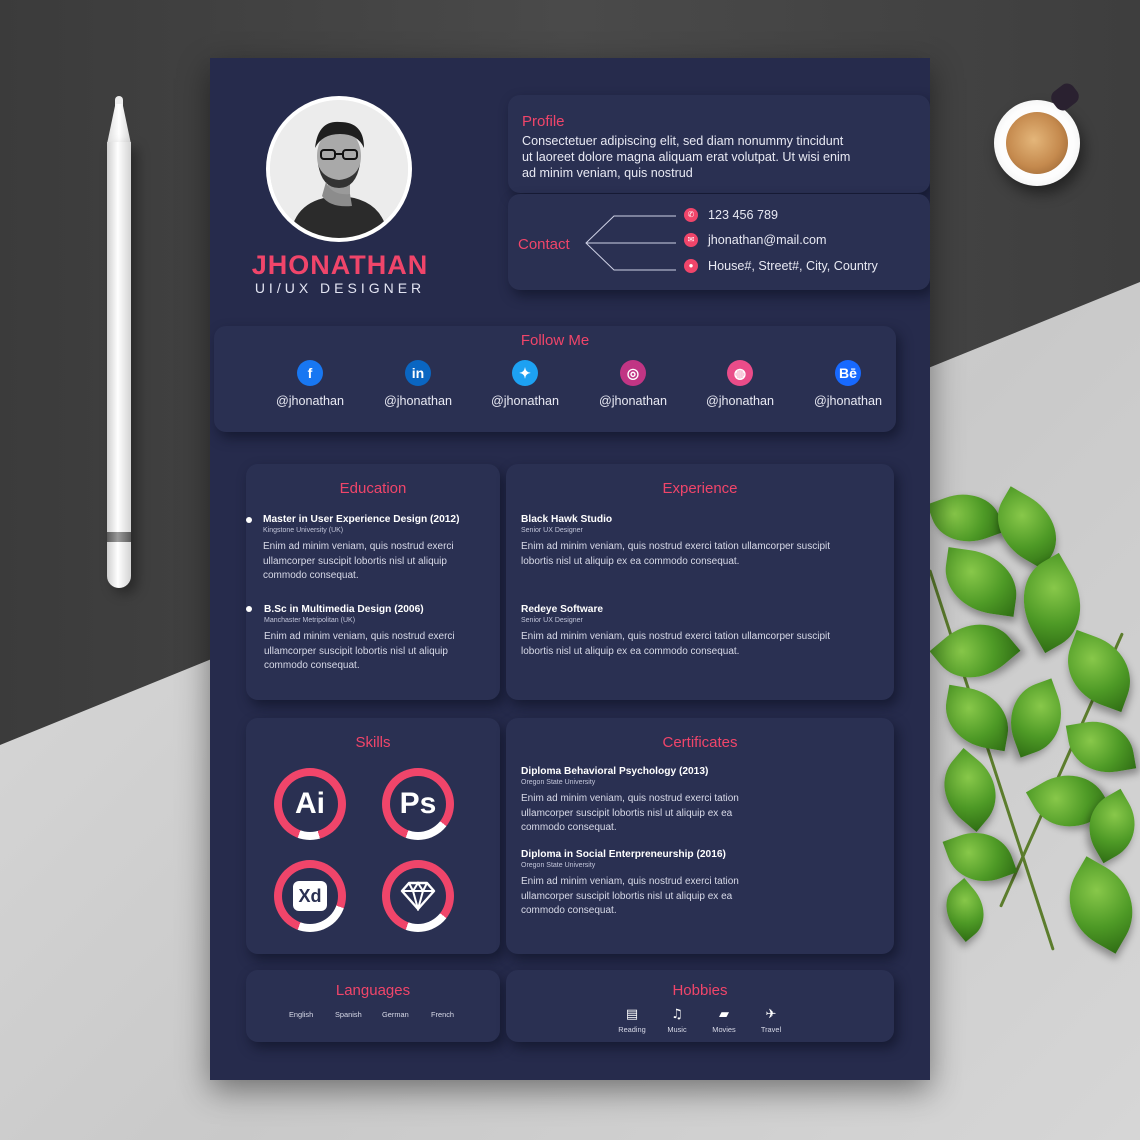 Image resolution: width=1140 pixels, height=1140 pixels. I want to click on contact-email: ✉ jhonathan@mail.com, so click(755, 240).